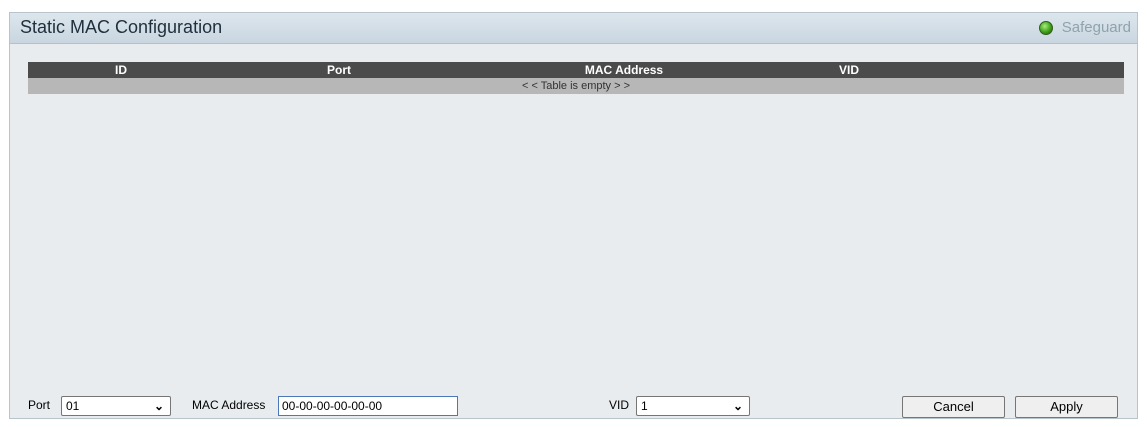 Image resolution: width=1147 pixels, height=427 pixels. Describe the element at coordinates (953, 407) in the screenshot. I see `cancel-button: Cancel` at that location.